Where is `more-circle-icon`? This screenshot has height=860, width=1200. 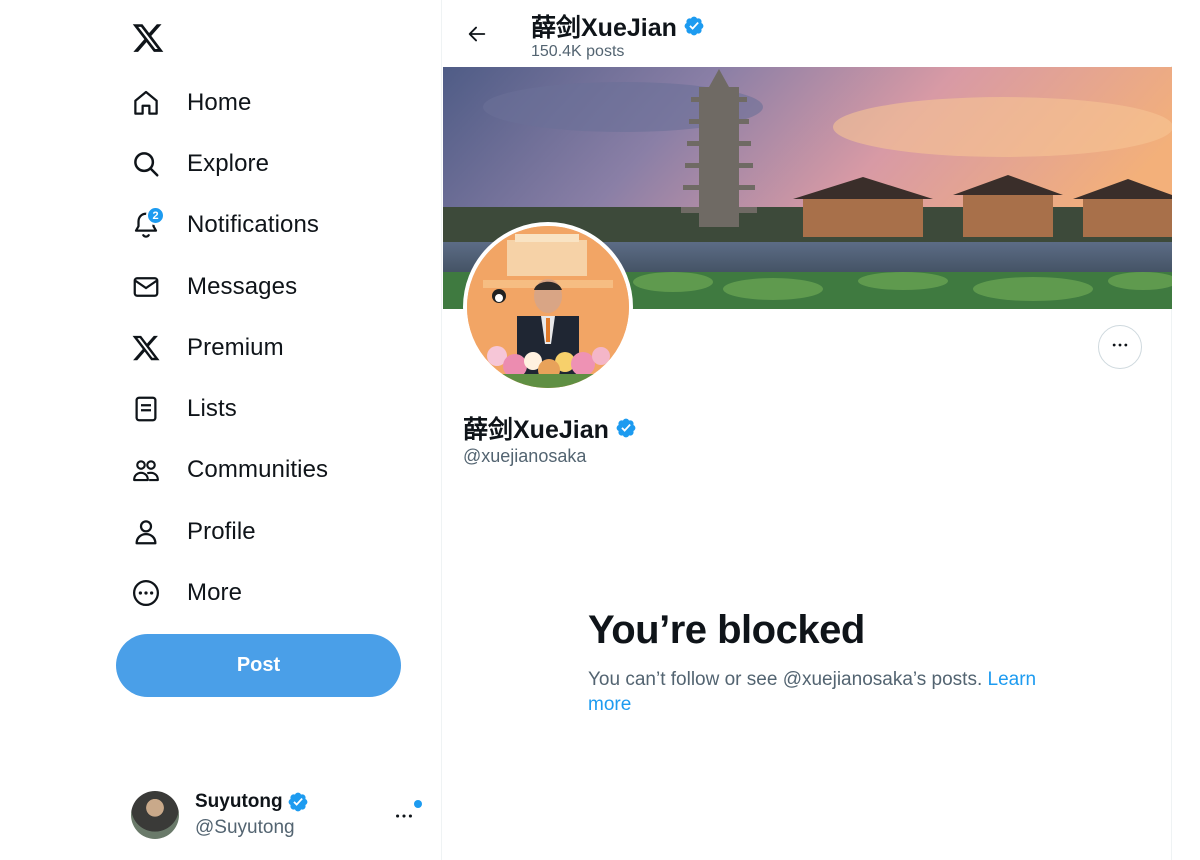 more-circle-icon is located at coordinates (146, 593).